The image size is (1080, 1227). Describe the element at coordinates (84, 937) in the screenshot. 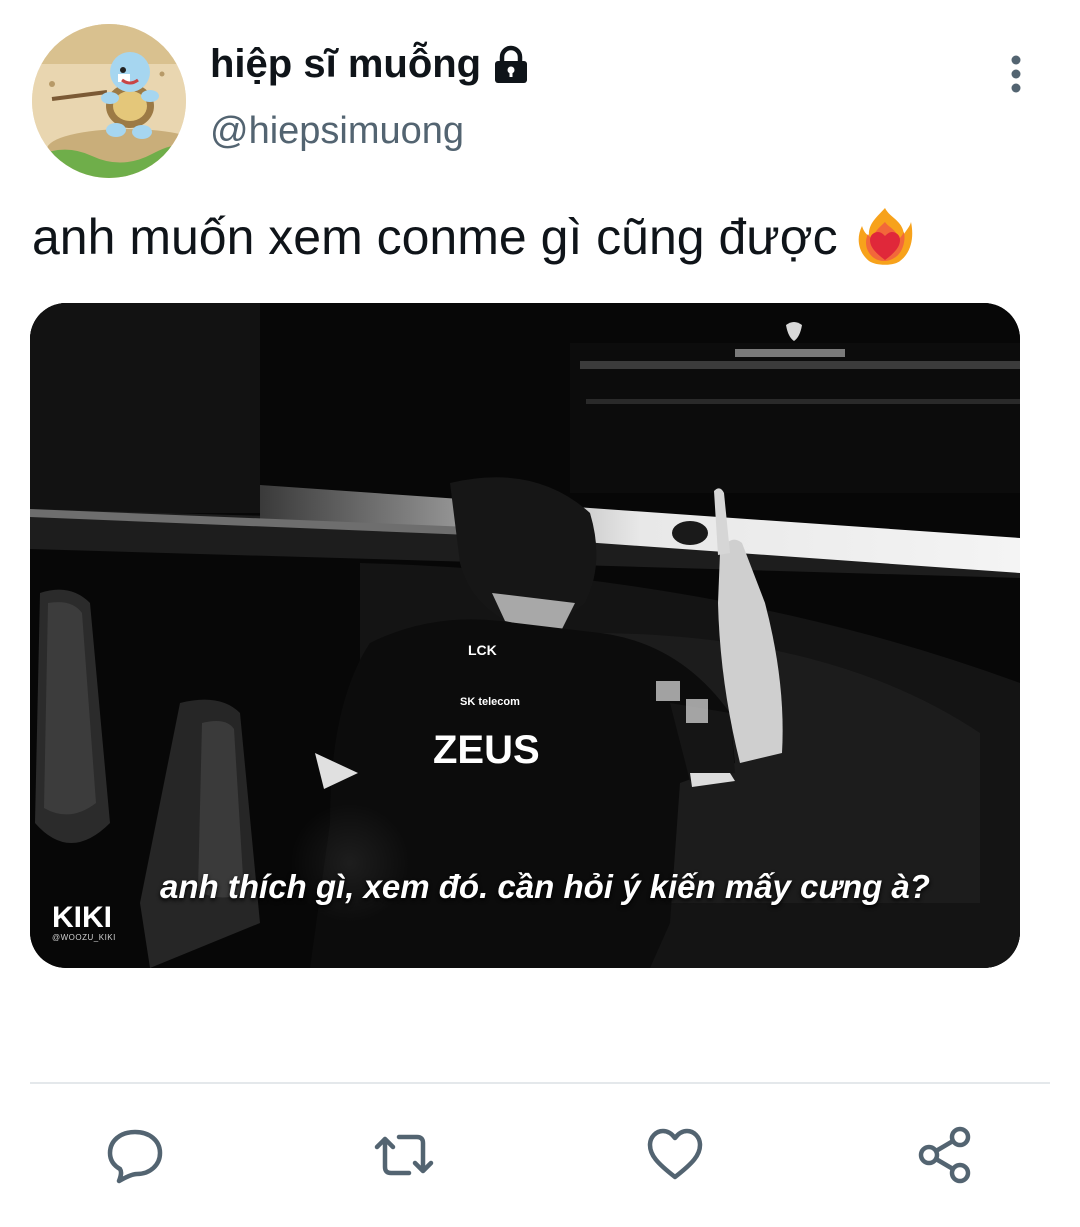

I see `watermark-handle: @WOOZU_KIKI` at that location.